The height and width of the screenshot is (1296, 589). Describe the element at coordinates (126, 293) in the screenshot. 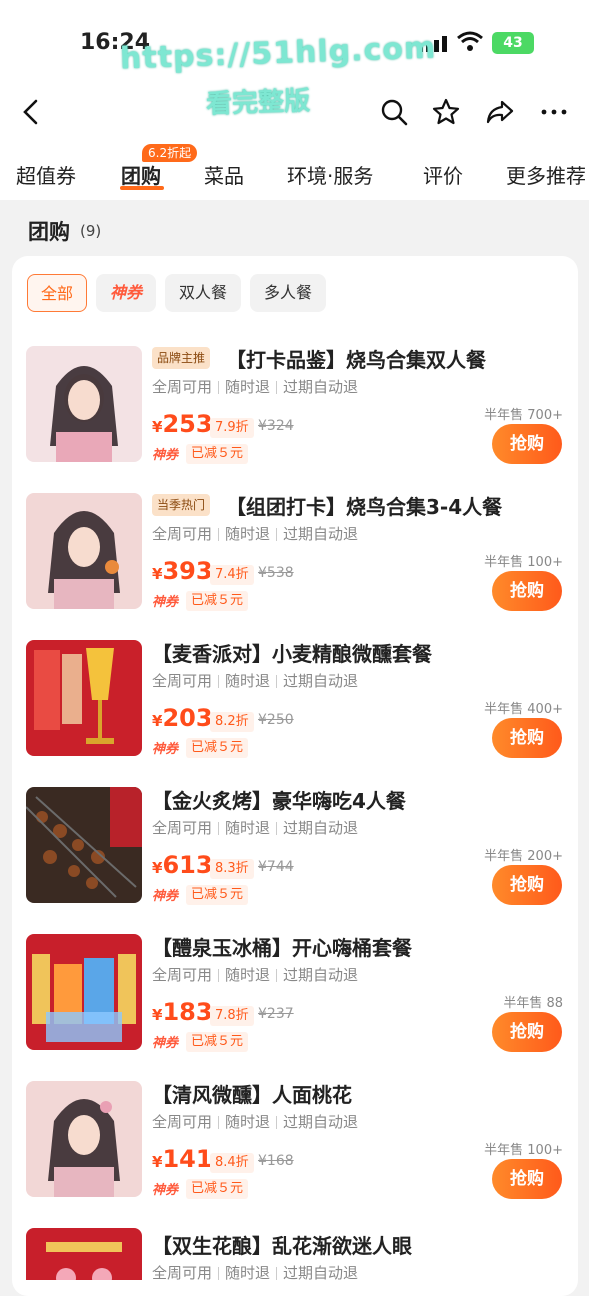

I see `filter-coupon: 神券` at that location.